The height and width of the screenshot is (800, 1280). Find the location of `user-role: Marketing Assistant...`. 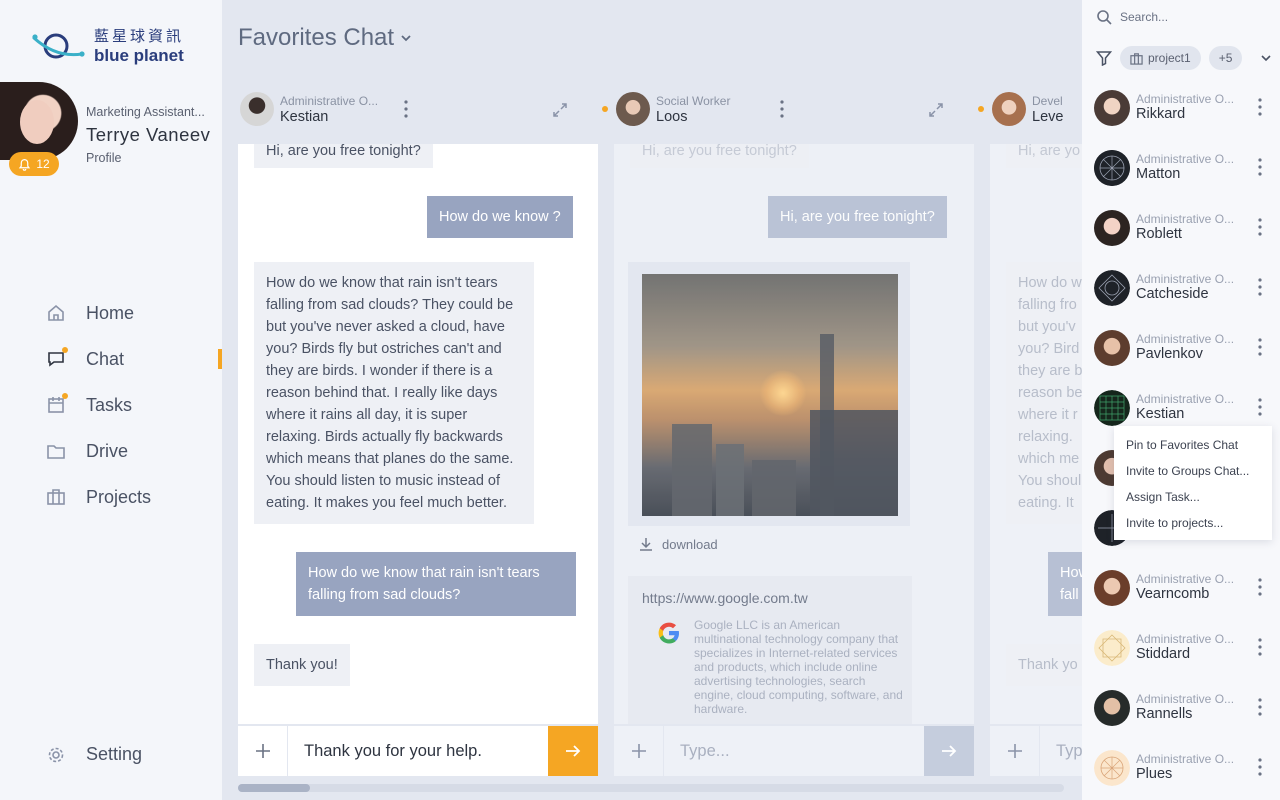

user-role: Marketing Assistant... is located at coordinates (145, 112).